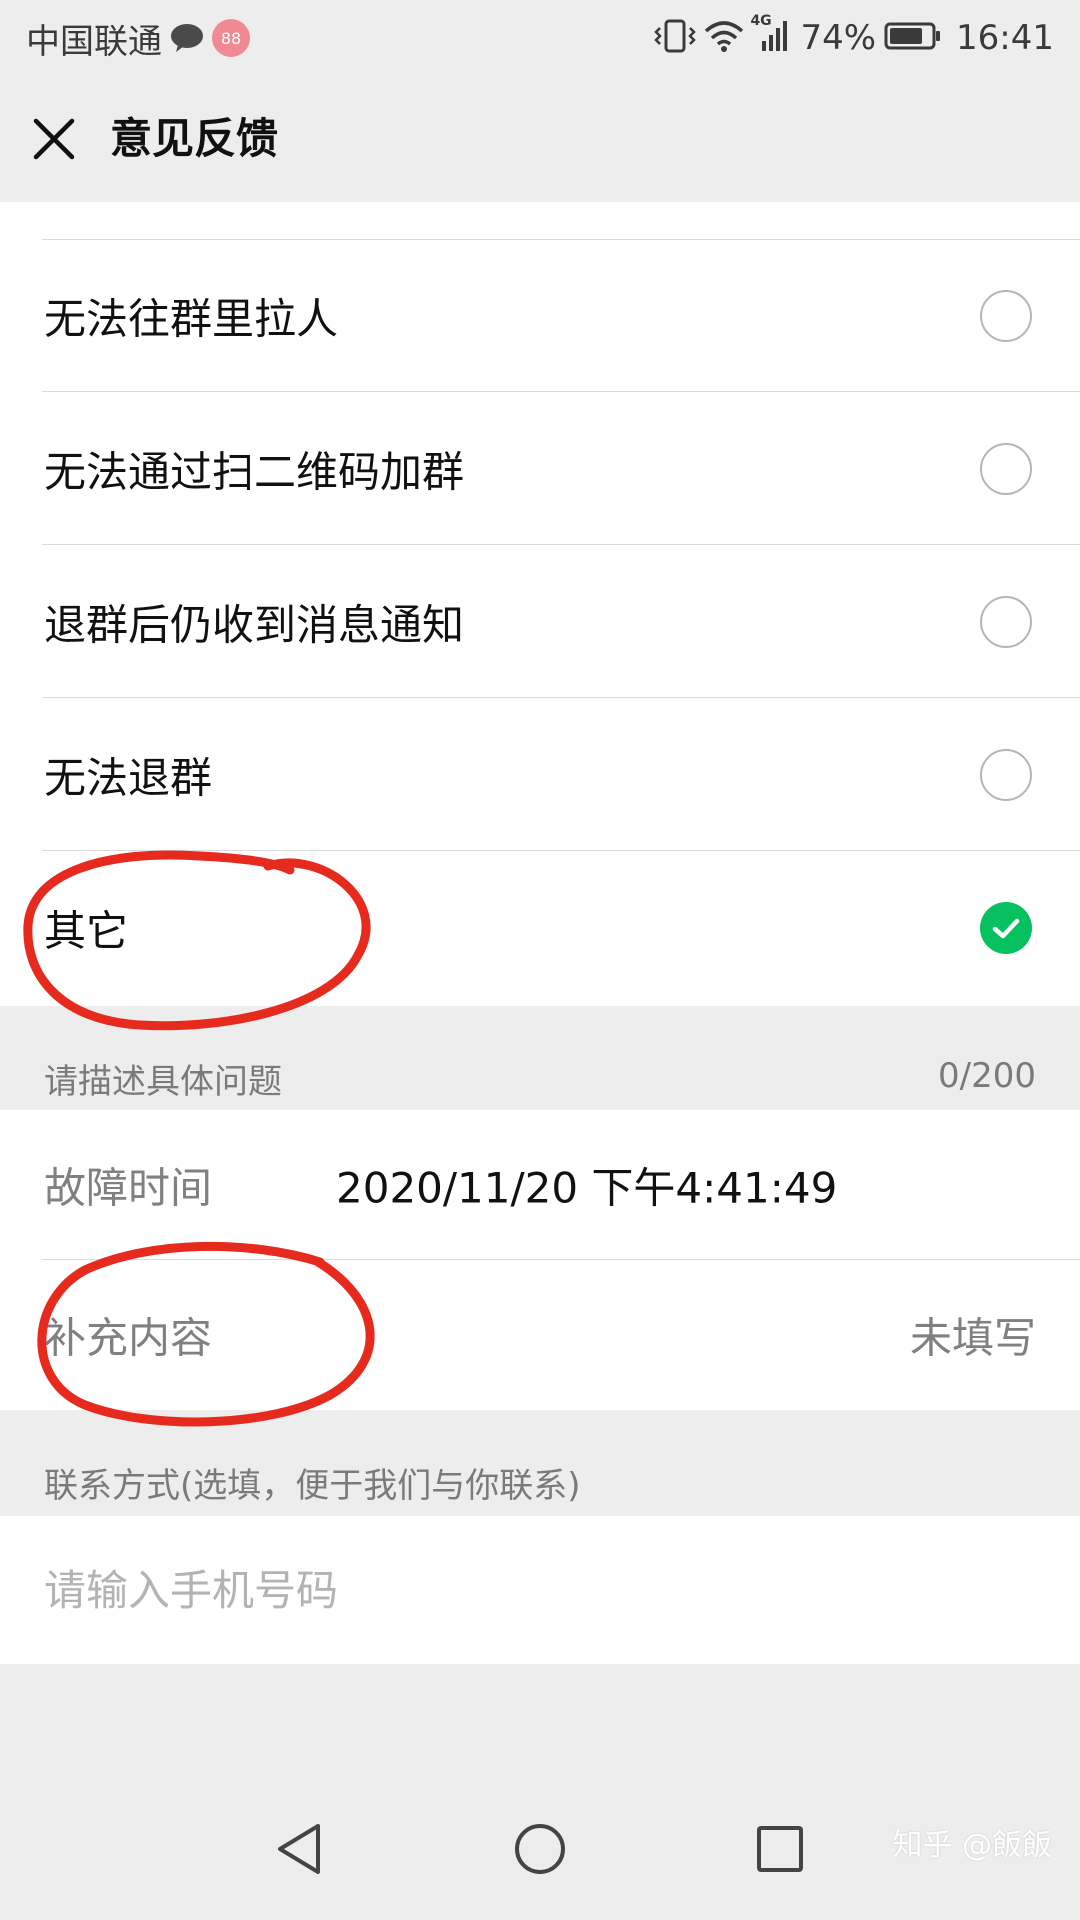 This screenshot has width=1080, height=1920. I want to click on radio-button-checked, so click(1006, 928).